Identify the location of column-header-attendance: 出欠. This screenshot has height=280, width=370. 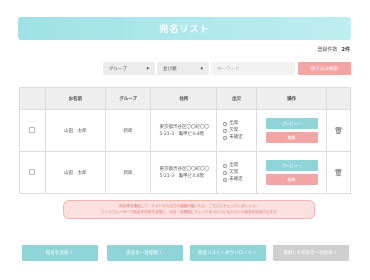
(237, 98).